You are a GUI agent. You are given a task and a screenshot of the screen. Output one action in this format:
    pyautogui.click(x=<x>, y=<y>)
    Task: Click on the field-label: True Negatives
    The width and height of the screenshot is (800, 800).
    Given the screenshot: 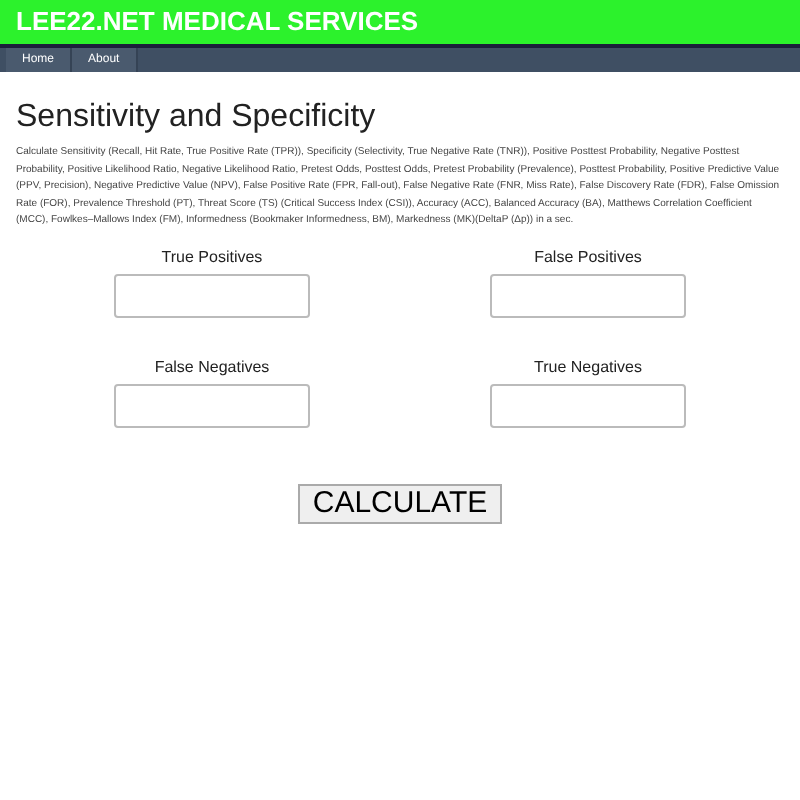 What is the action you would take?
    pyautogui.click(x=588, y=367)
    